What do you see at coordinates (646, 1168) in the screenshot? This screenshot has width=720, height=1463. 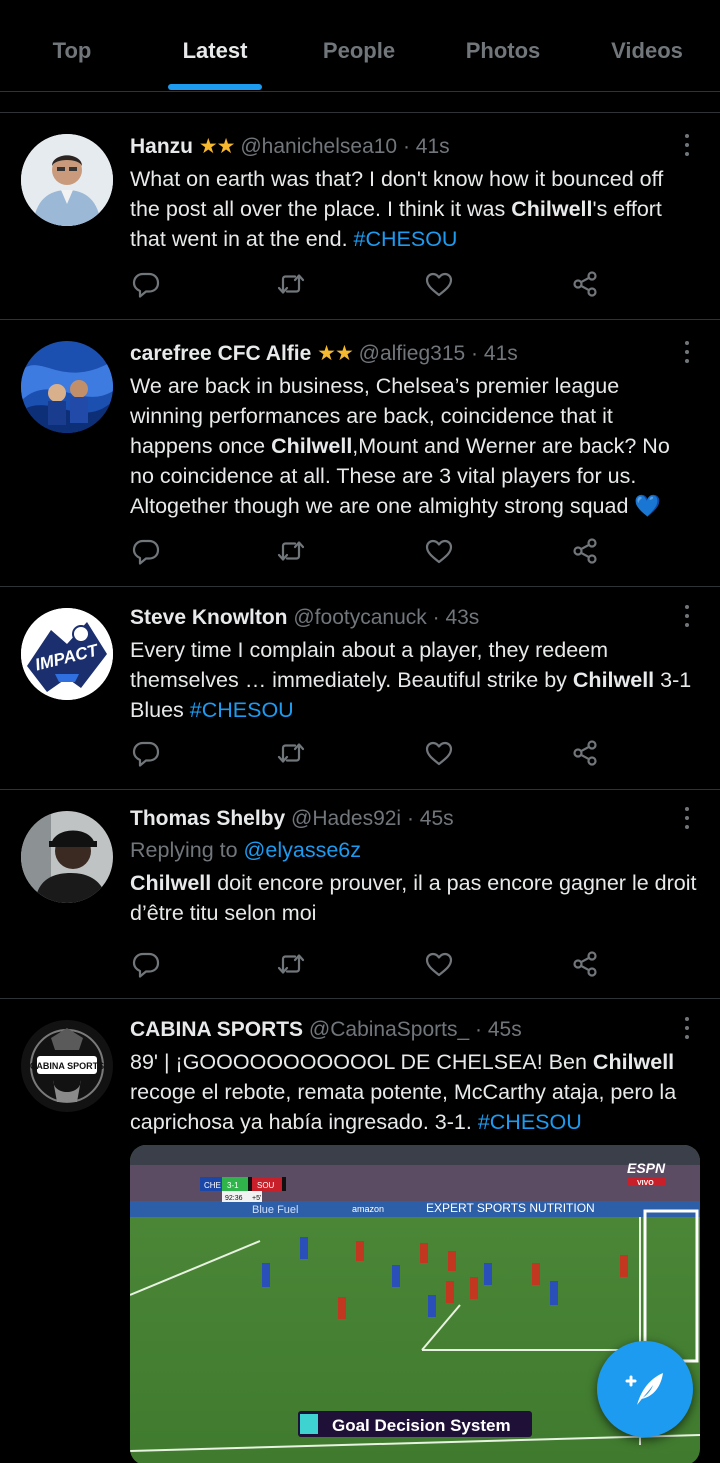 I see `network-logo: ESPN` at bounding box center [646, 1168].